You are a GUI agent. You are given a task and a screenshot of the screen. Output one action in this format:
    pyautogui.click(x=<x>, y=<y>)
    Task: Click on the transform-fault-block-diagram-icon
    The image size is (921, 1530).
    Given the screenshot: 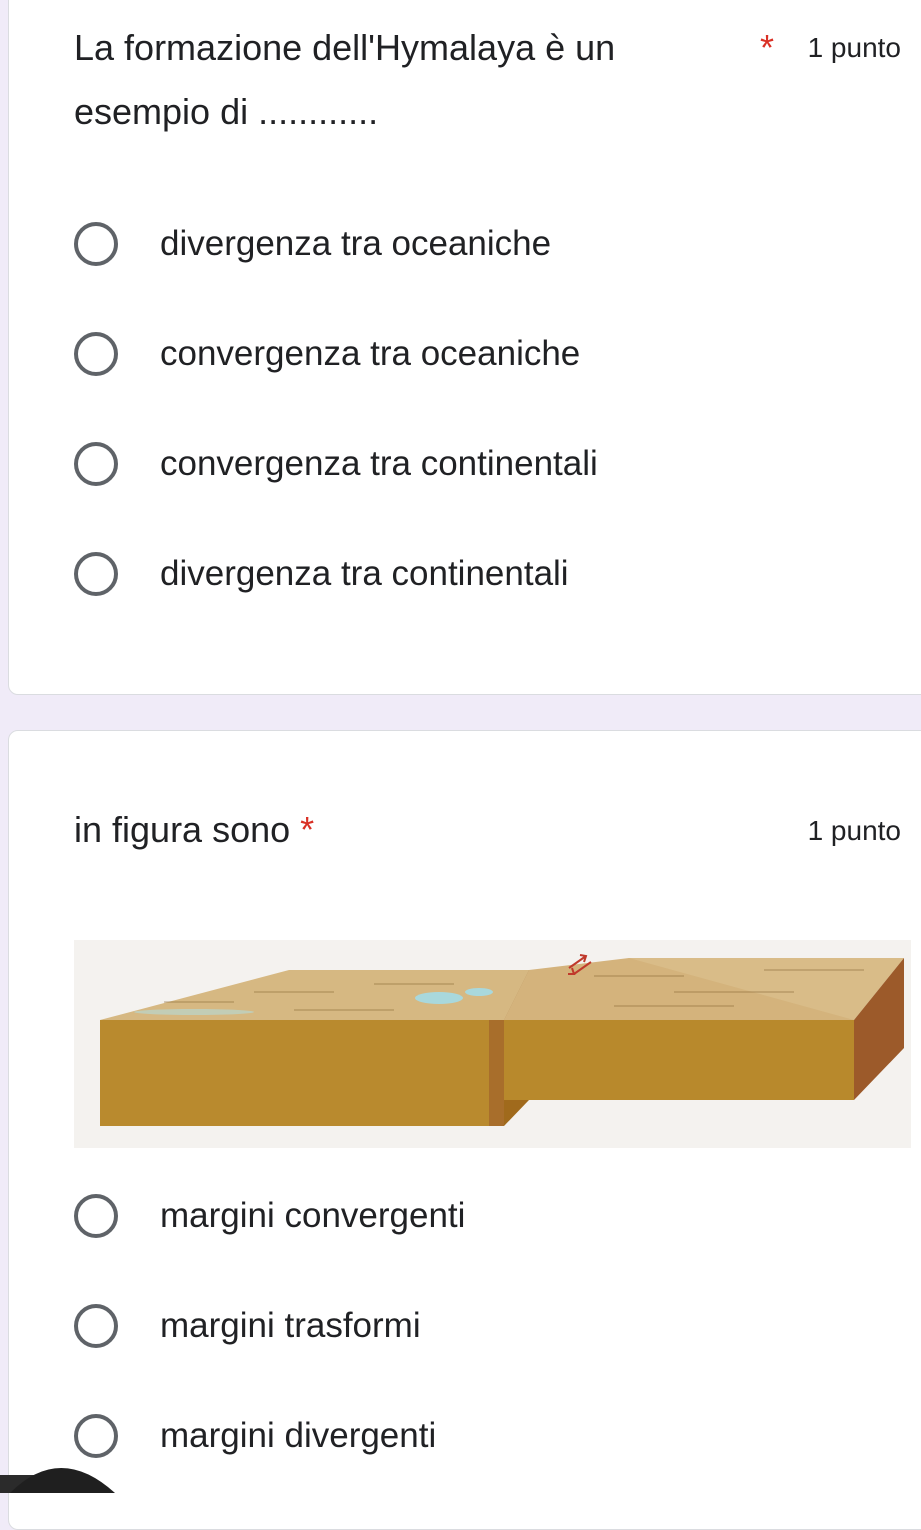 What is the action you would take?
    pyautogui.click(x=492, y=1044)
    